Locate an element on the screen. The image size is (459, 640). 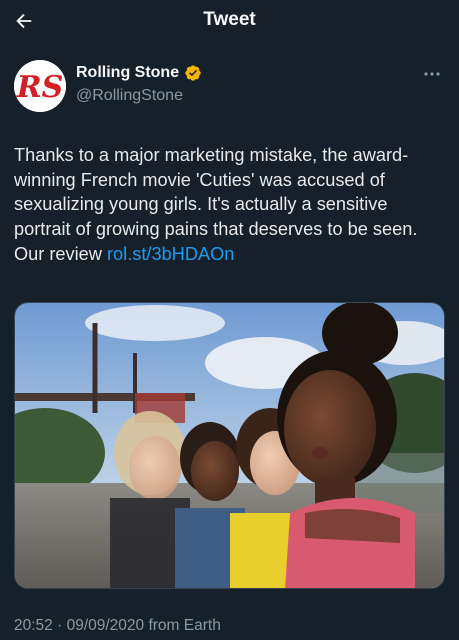
avatar-logo-text: RS is located at coordinates (40, 87).